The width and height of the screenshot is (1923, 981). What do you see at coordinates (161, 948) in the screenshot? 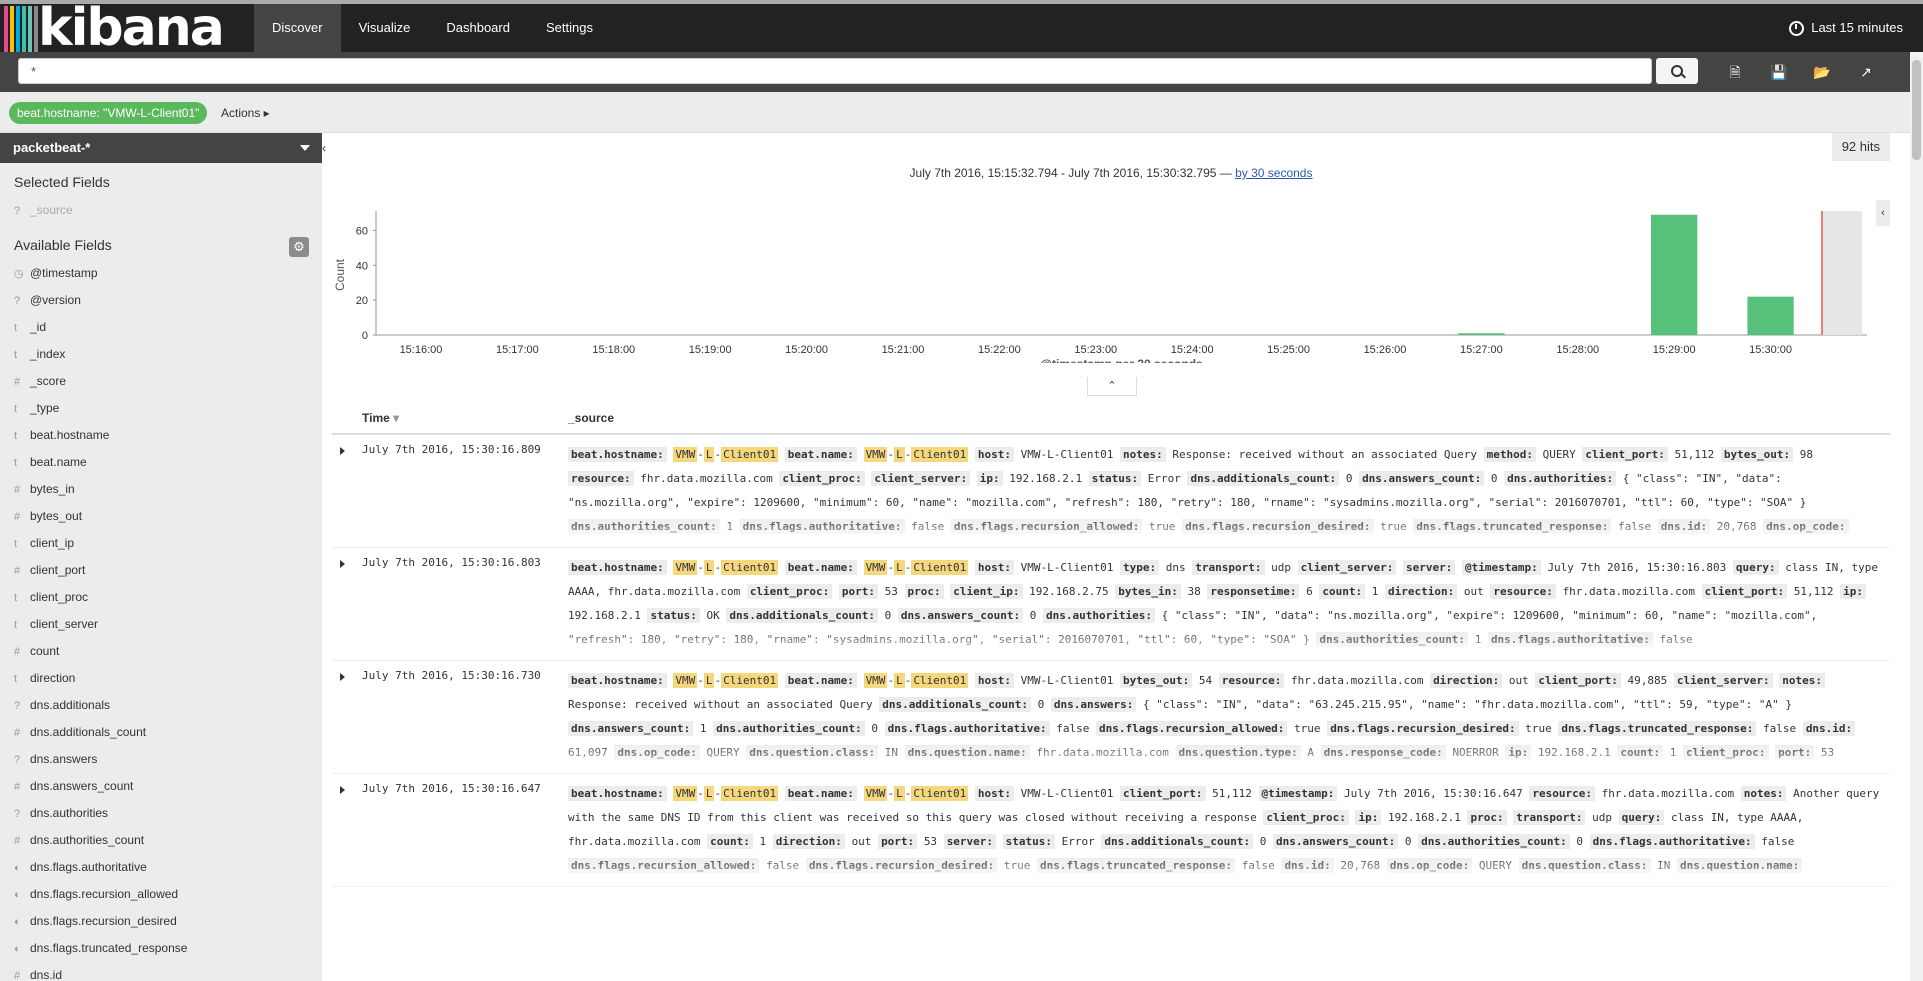
I see `field-item: ◐ dns.flags.truncated_response` at bounding box center [161, 948].